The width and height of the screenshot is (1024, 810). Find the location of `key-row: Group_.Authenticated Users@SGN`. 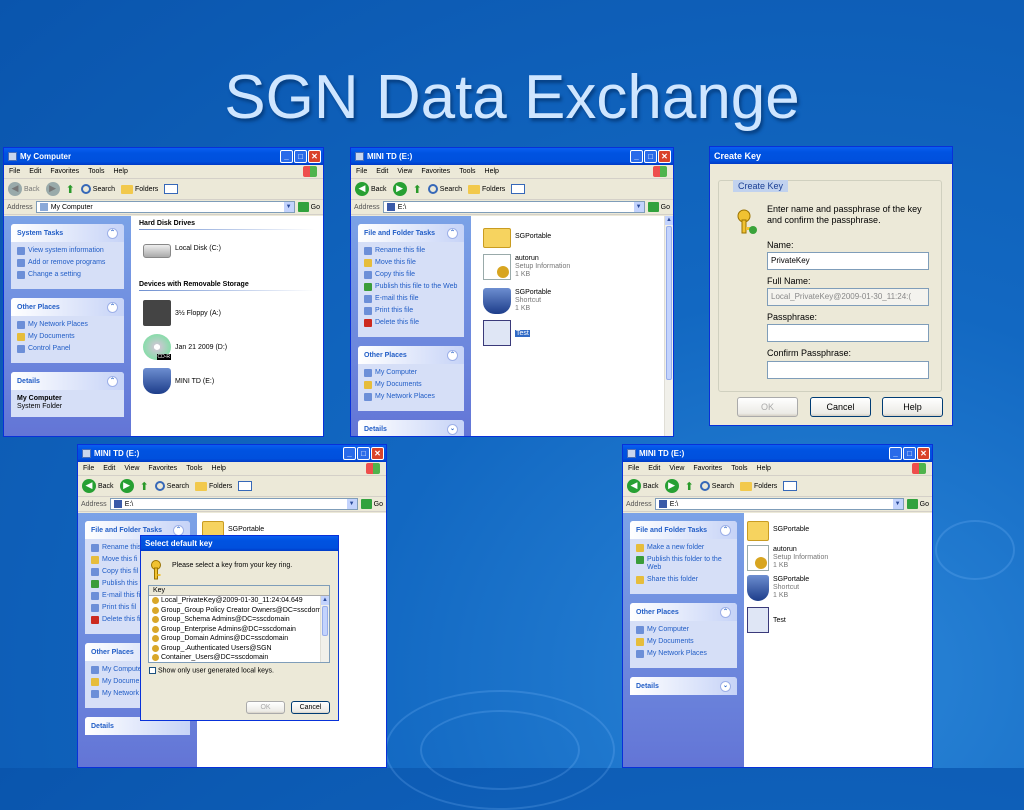

key-row: Group_.Authenticated Users@SGN is located at coordinates (239, 649).